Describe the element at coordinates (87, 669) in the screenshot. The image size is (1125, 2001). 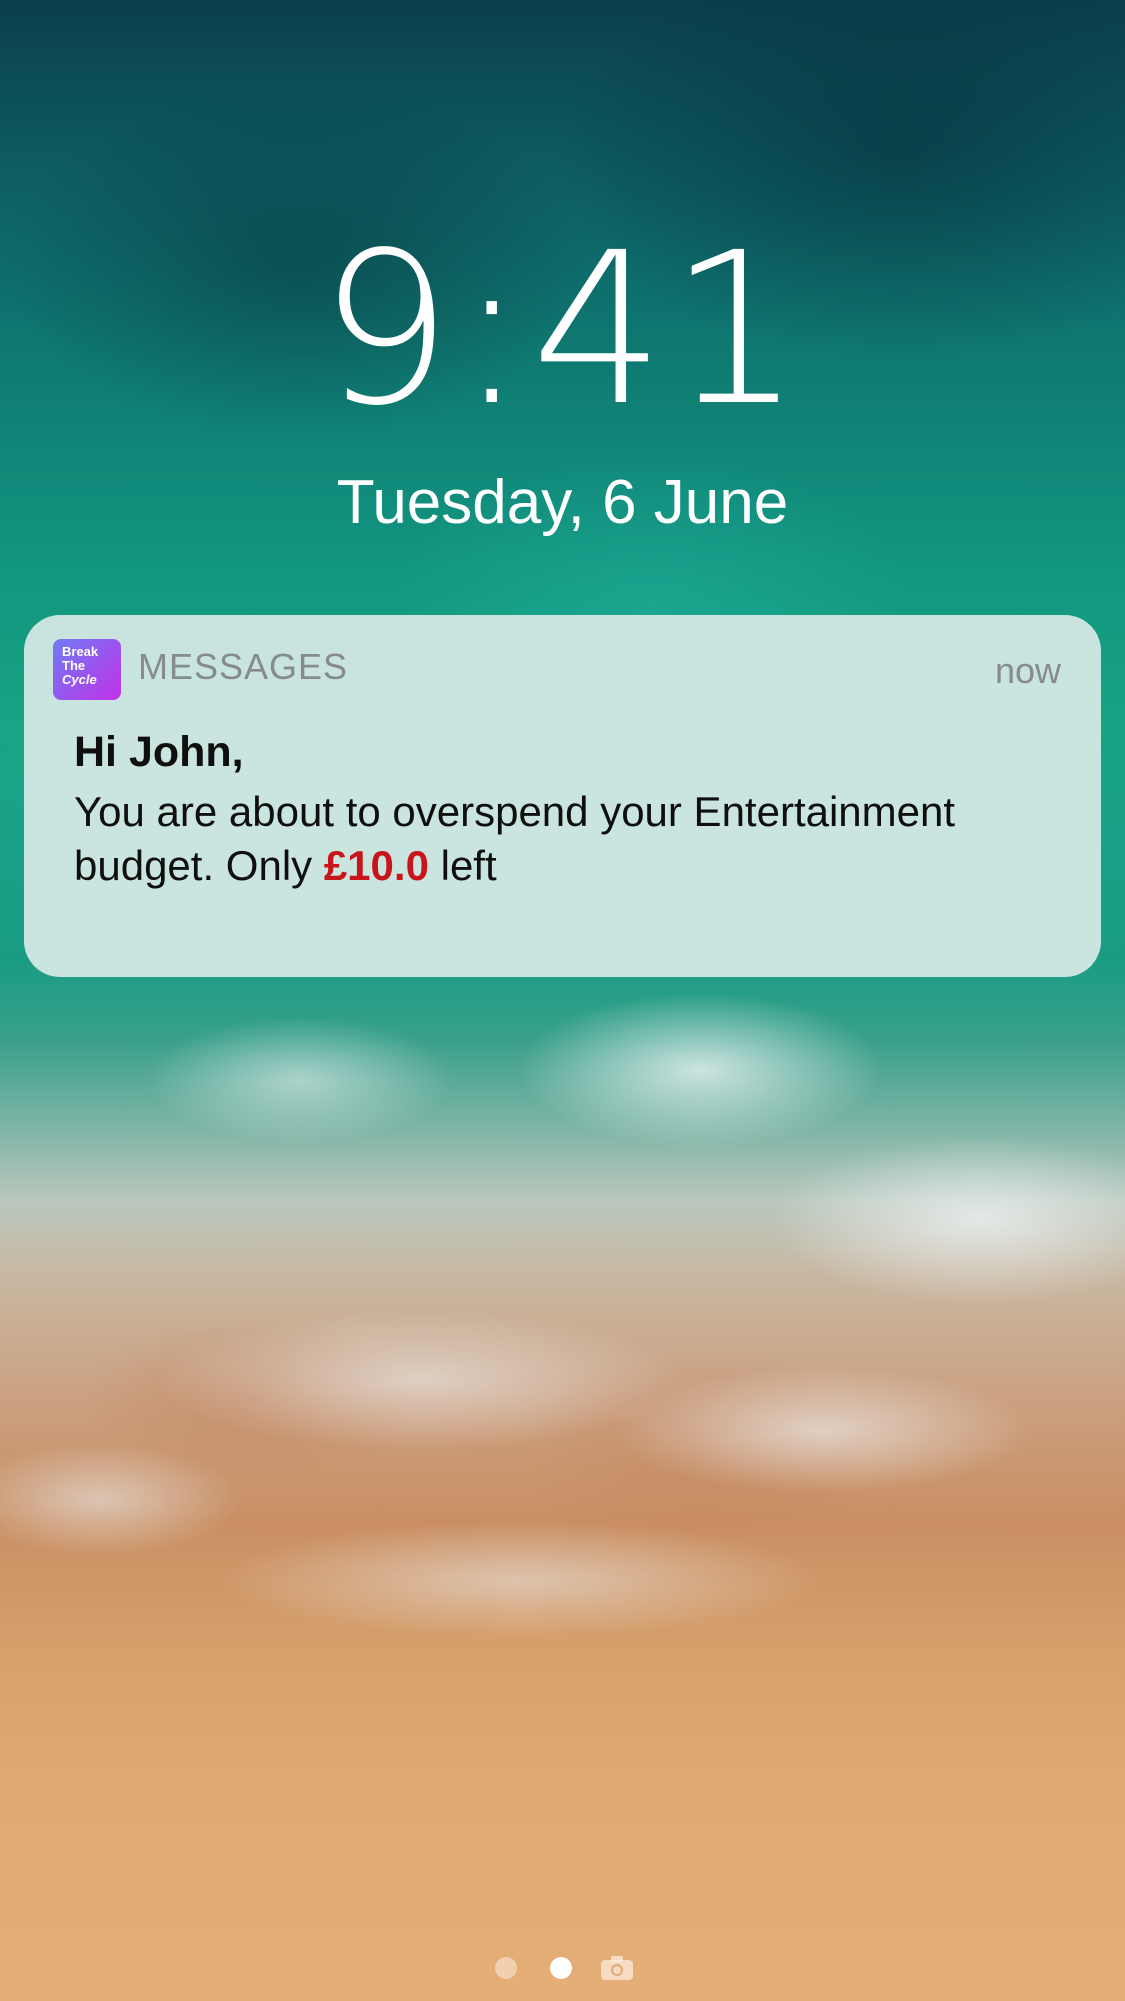
I see `break-the-cycle-app-icon: Break The Cycle` at that location.